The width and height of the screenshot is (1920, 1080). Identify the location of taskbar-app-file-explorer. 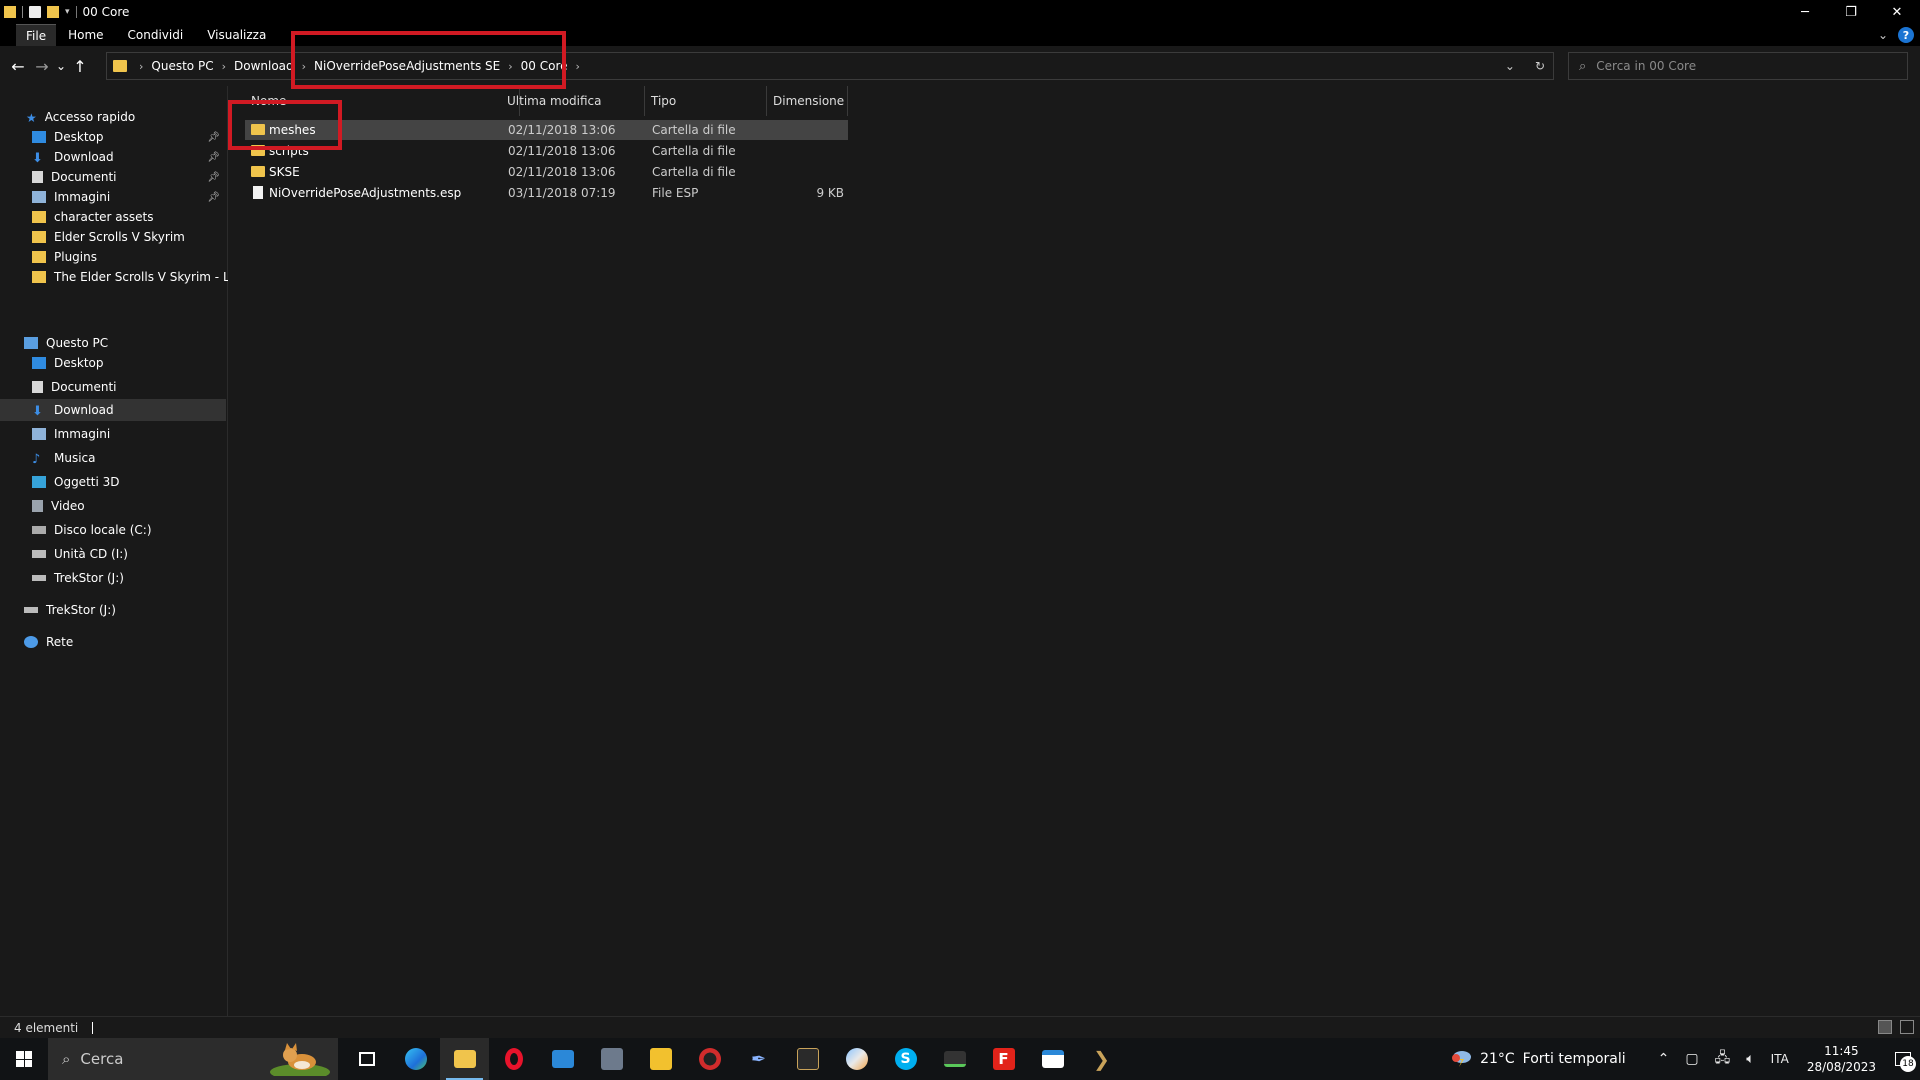
(464, 1059).